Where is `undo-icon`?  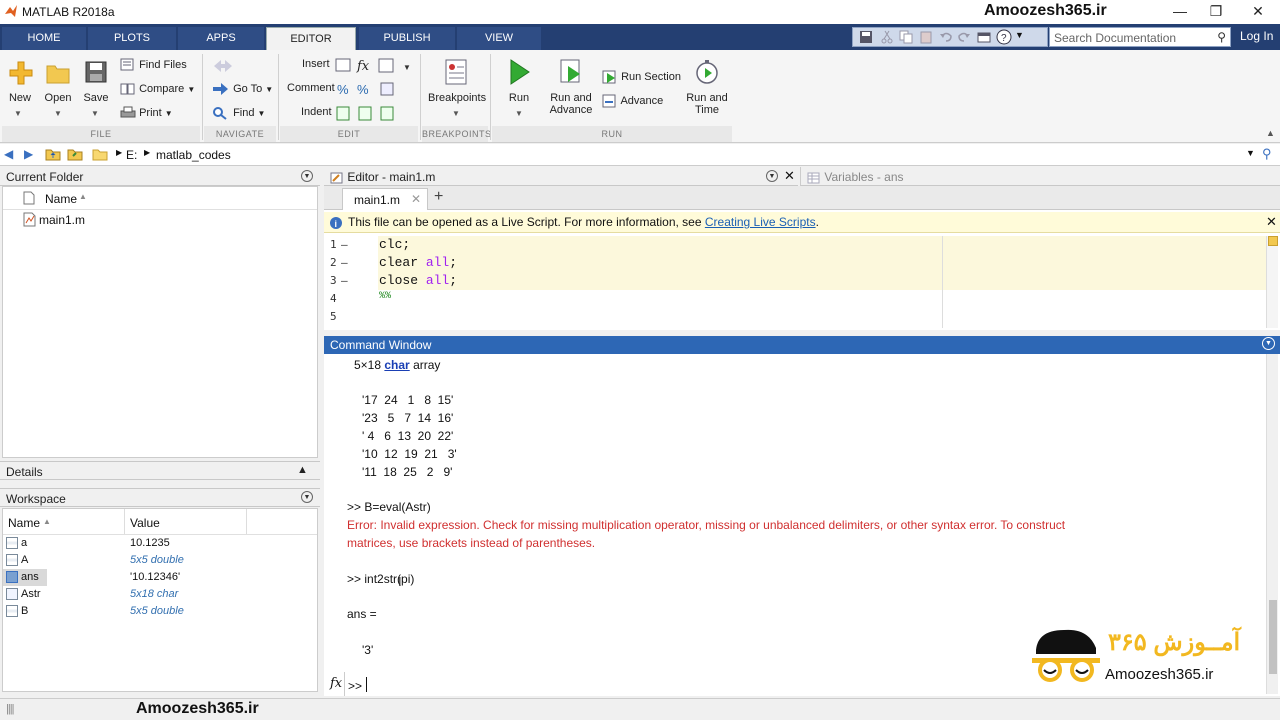
undo-icon is located at coordinates (946, 37).